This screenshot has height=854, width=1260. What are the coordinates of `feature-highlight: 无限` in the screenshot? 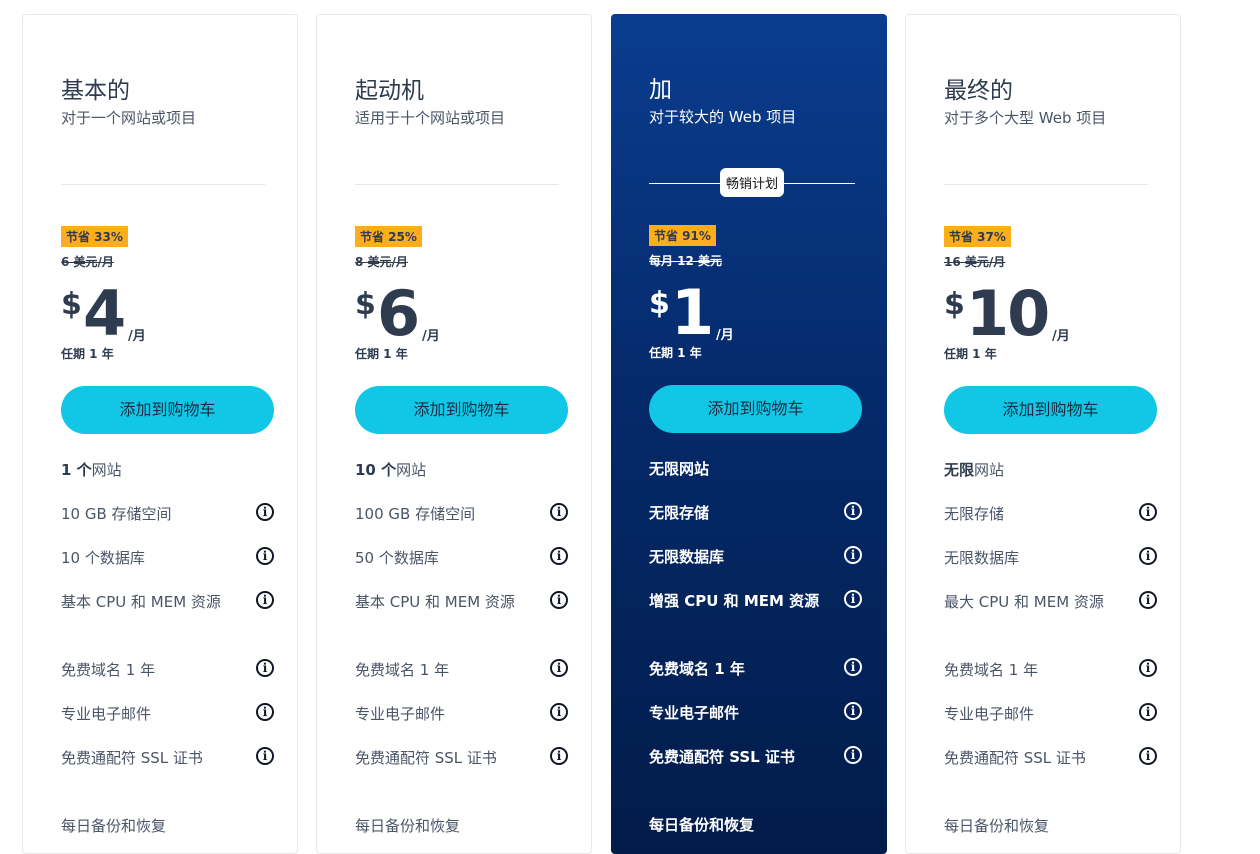 It's located at (959, 470).